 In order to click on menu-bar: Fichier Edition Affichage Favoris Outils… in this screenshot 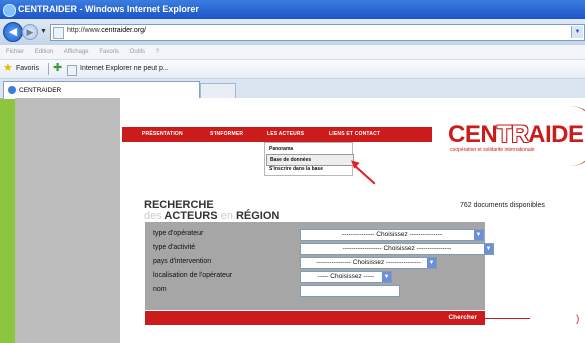, I will do `click(292, 52)`.